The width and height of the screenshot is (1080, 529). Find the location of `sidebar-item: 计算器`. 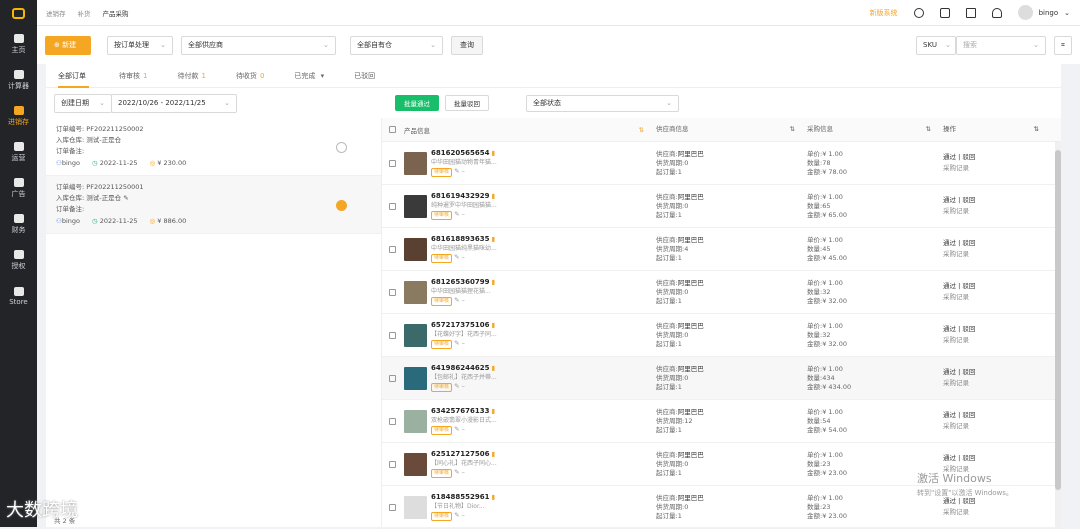

sidebar-item: 计算器 is located at coordinates (18, 80).